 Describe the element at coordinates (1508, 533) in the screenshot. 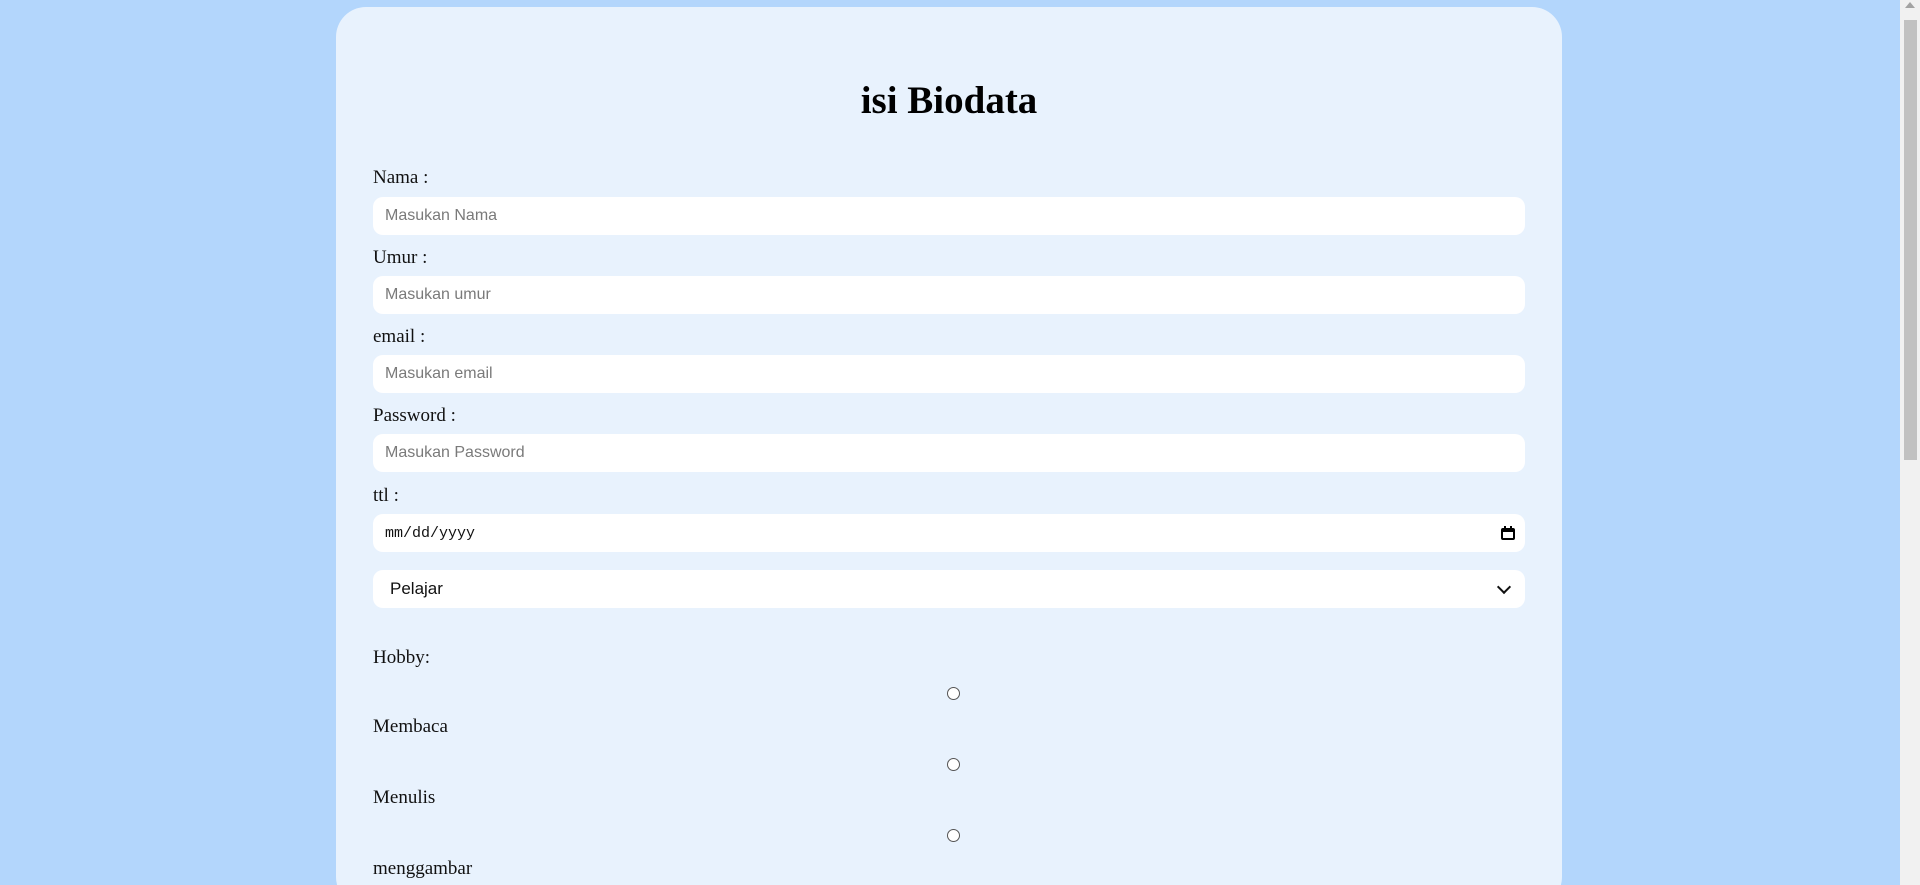

I see `calendar-icon` at that location.